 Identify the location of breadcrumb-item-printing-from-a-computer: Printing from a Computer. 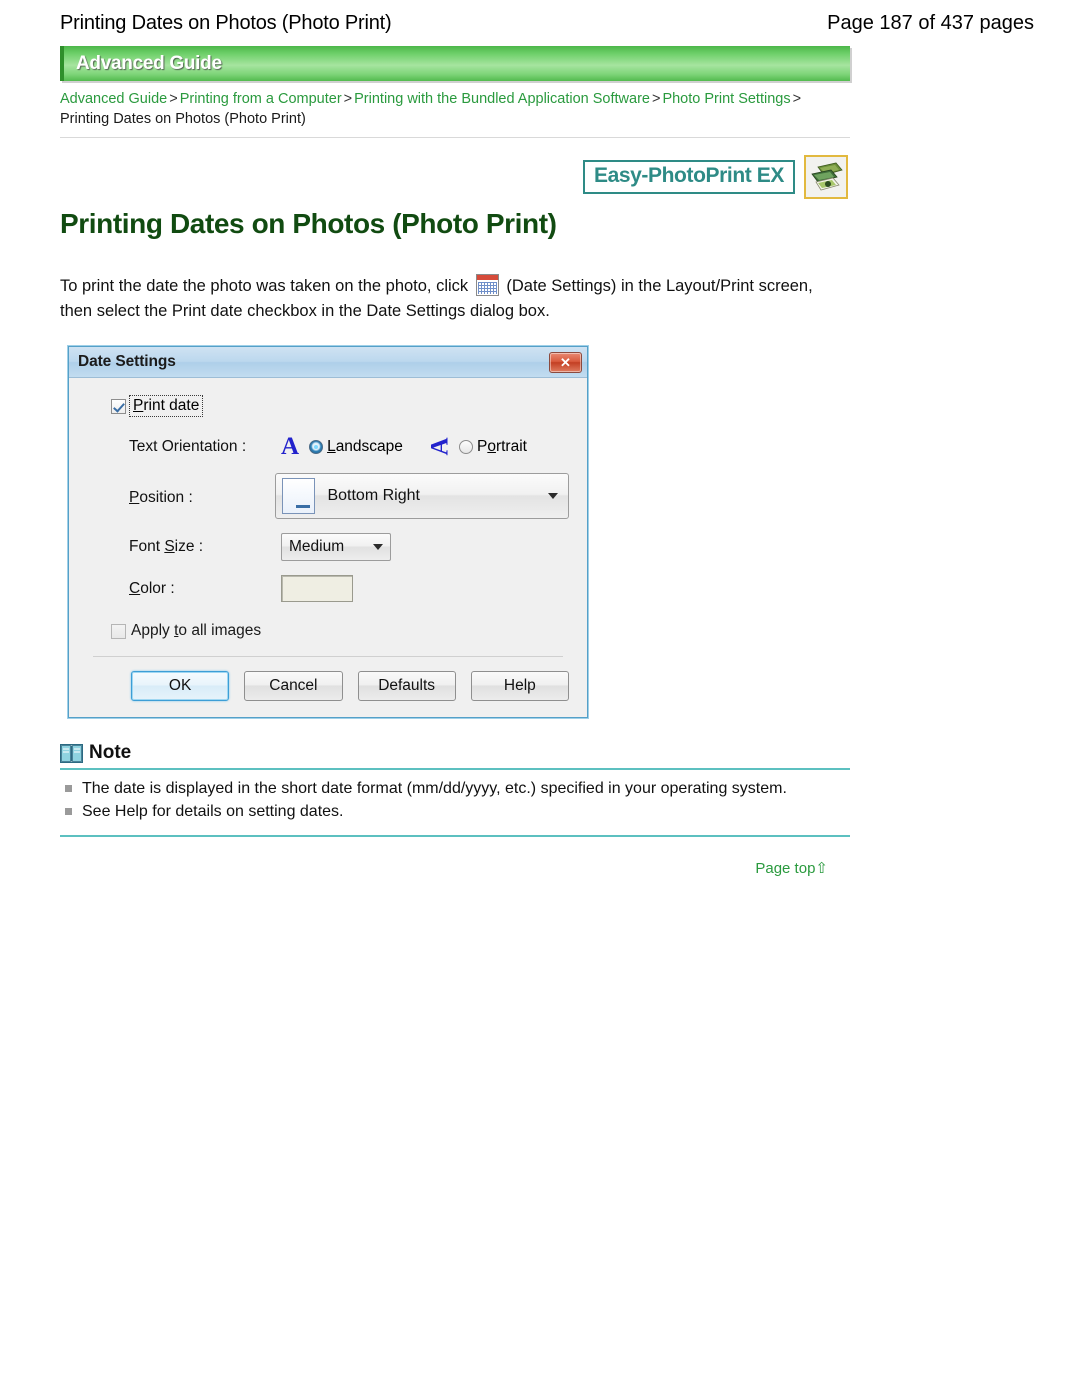
(261, 99).